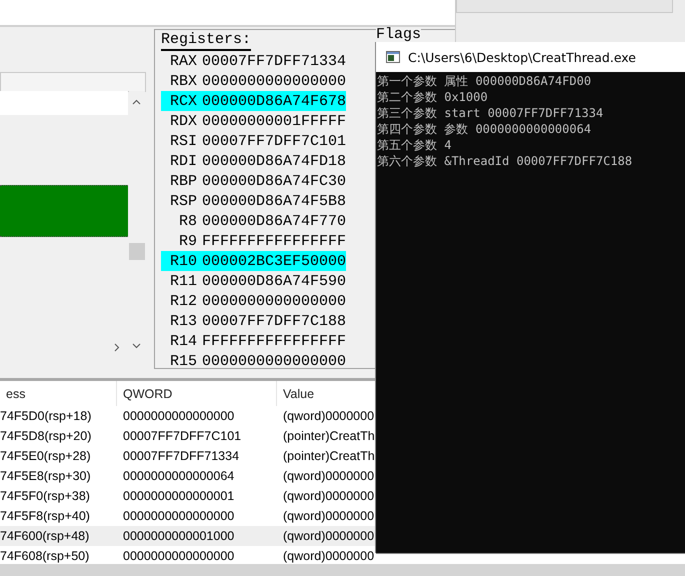 Image resolution: width=685 pixels, height=576 pixels. What do you see at coordinates (46, 456) in the screenshot?
I see `address-cell-text: 74F5E0(rsp+28)` at bounding box center [46, 456].